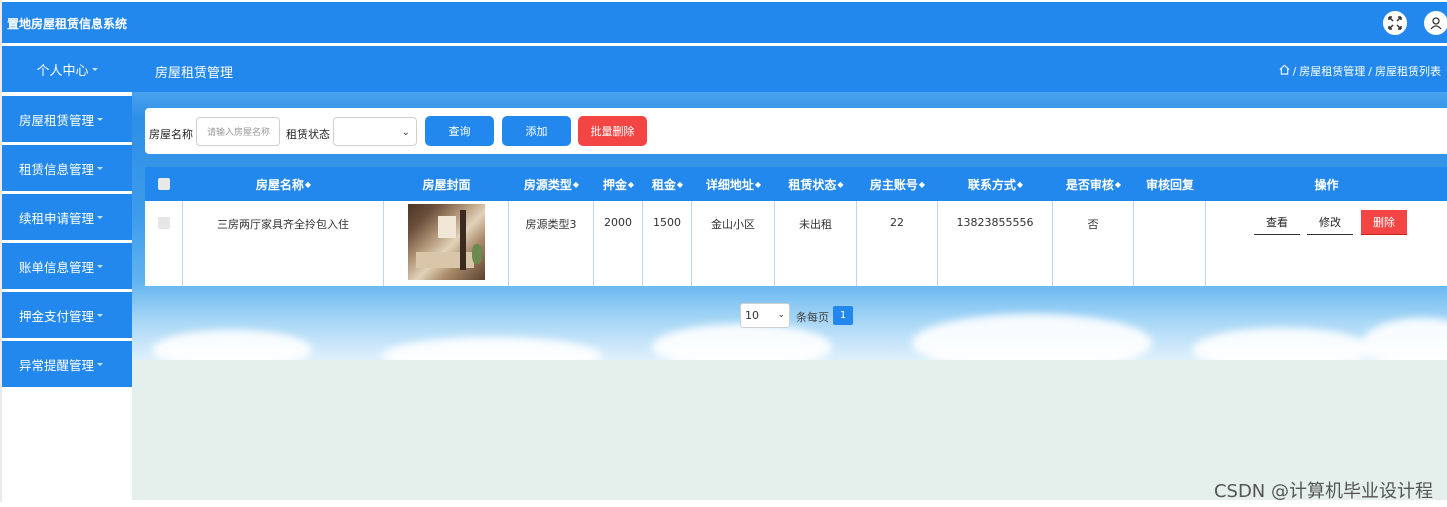 Image resolution: width=1447 pixels, height=507 pixels. What do you see at coordinates (57, 169) in the screenshot?
I see `sidebar-item-label: 租赁信息管理` at bounding box center [57, 169].